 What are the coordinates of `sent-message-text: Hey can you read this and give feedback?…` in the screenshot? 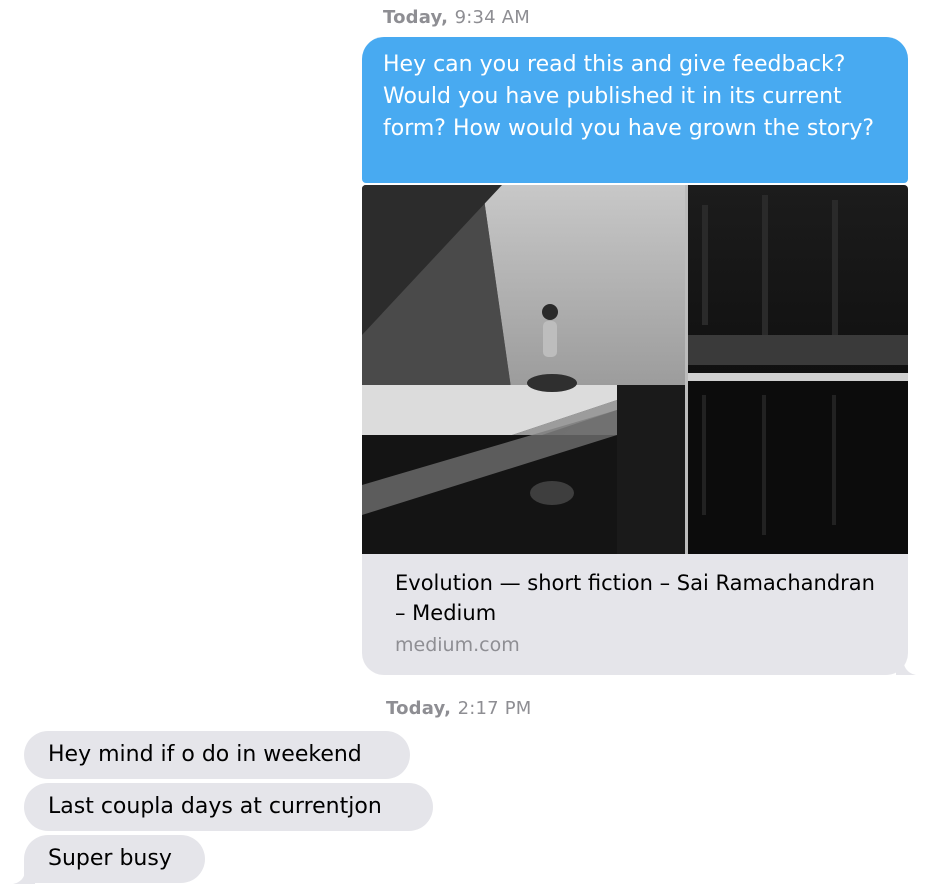 It's located at (629, 96).